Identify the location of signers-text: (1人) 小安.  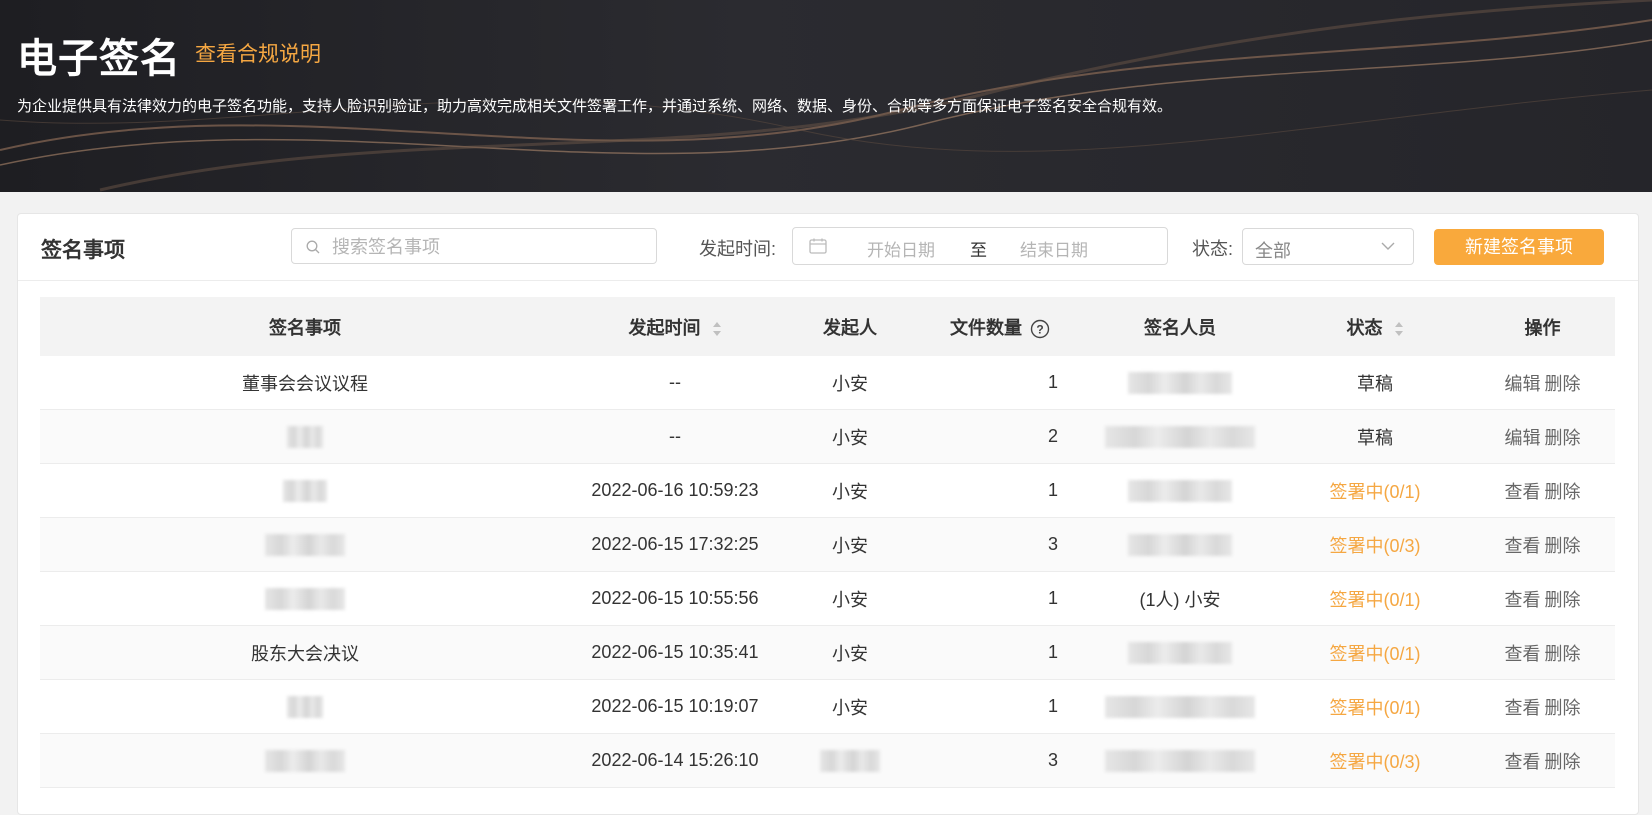
(1180, 599).